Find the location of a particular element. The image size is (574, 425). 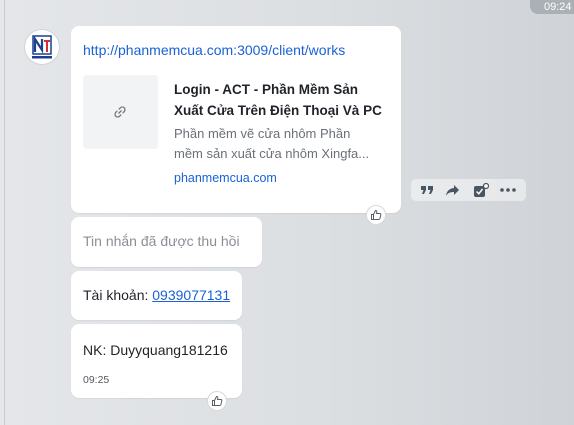

password-message-bubble: NK: Duyyquang181216 09:25 is located at coordinates (156, 361).